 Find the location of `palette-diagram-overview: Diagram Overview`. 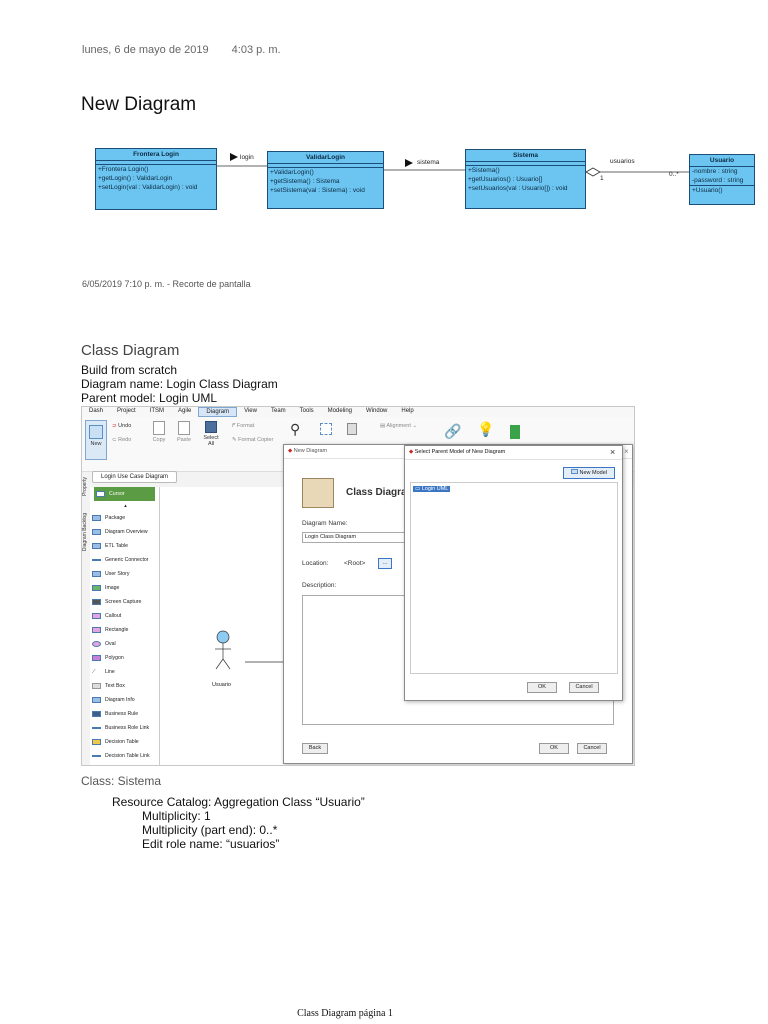

palette-diagram-overview: Diagram Overview is located at coordinates (124, 532).